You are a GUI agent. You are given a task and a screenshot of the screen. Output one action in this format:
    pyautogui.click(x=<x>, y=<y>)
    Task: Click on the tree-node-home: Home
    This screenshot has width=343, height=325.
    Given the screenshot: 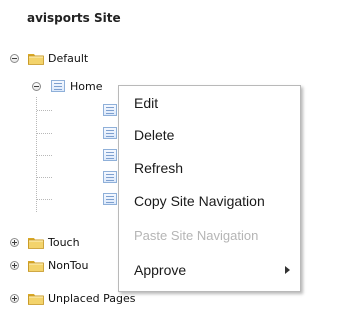 What is the action you would take?
    pyautogui.click(x=60, y=87)
    